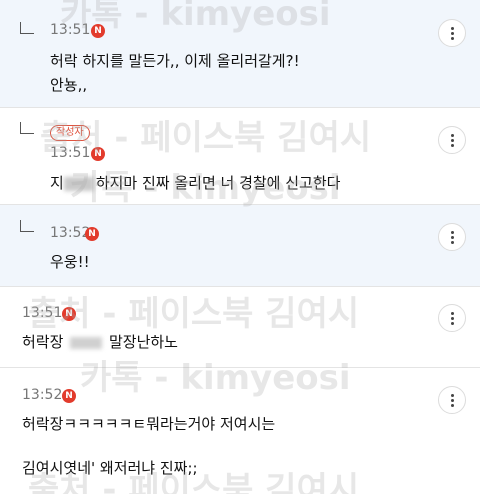 This screenshot has height=494, width=480. Describe the element at coordinates (195, 183) in the screenshot. I see `comment-text: 지 하지마 진짜 올리면 너 경찰에 신고한다` at that location.